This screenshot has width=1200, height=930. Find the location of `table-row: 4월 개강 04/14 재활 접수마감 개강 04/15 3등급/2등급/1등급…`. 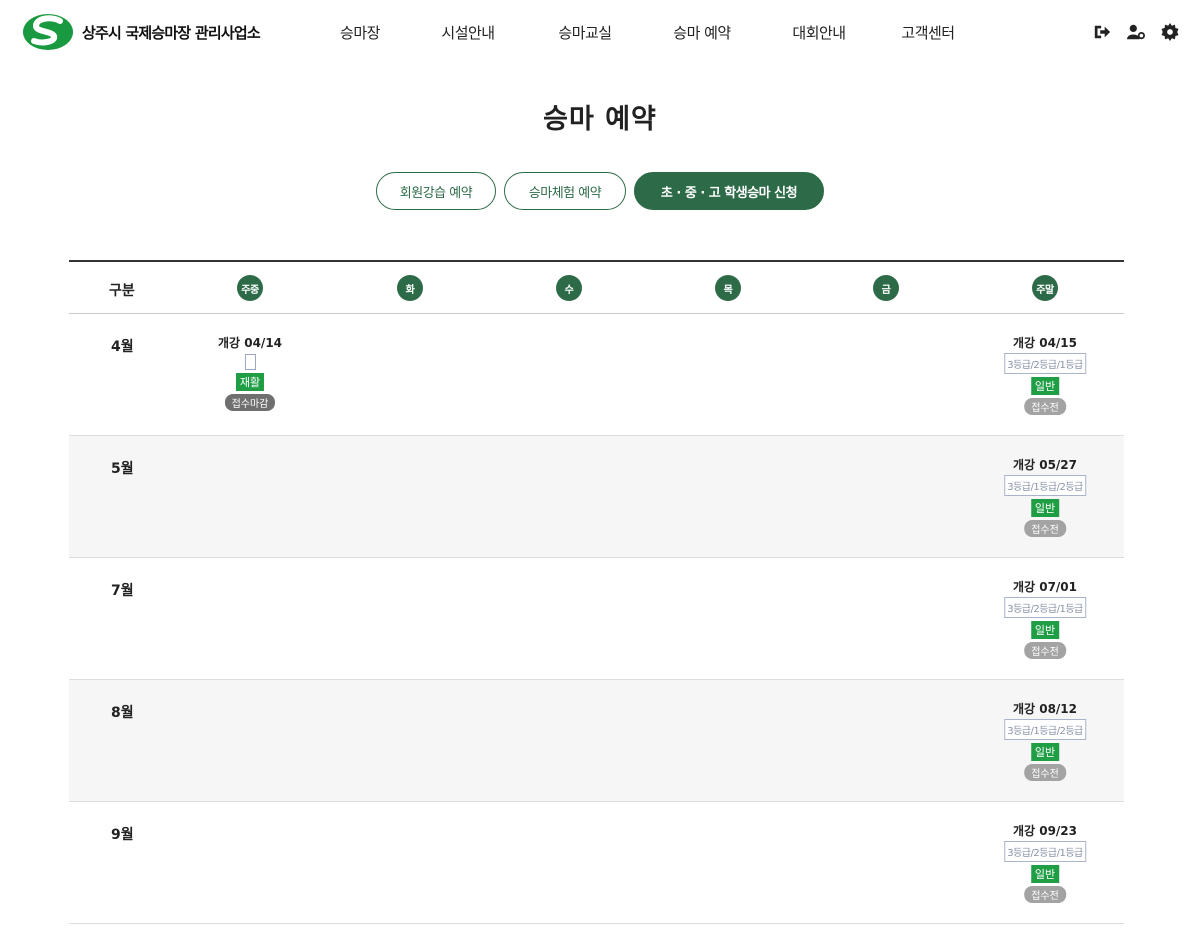

table-row: 4월 개강 04/14 재활 접수마감 개강 04/15 3등급/2등급/1등급… is located at coordinates (596, 375).